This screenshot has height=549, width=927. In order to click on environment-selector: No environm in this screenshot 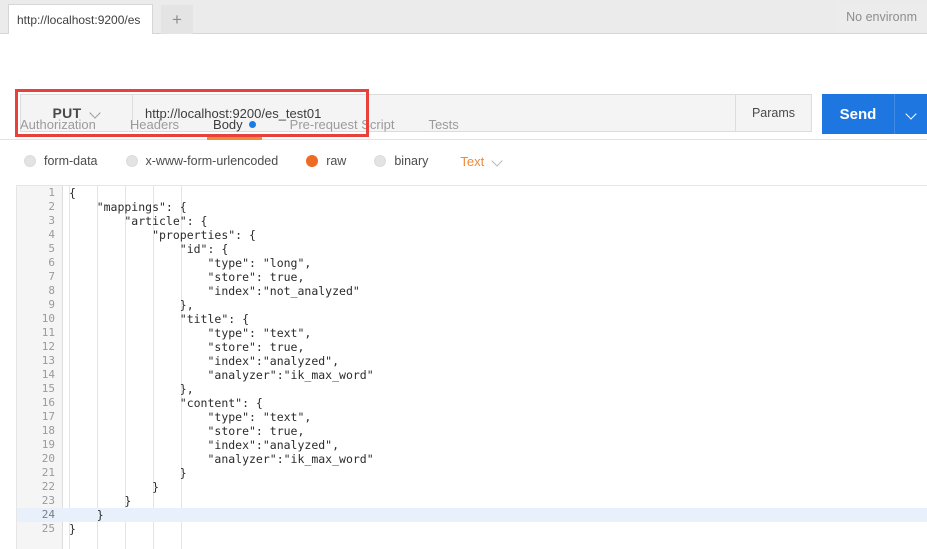, I will do `click(881, 17)`.